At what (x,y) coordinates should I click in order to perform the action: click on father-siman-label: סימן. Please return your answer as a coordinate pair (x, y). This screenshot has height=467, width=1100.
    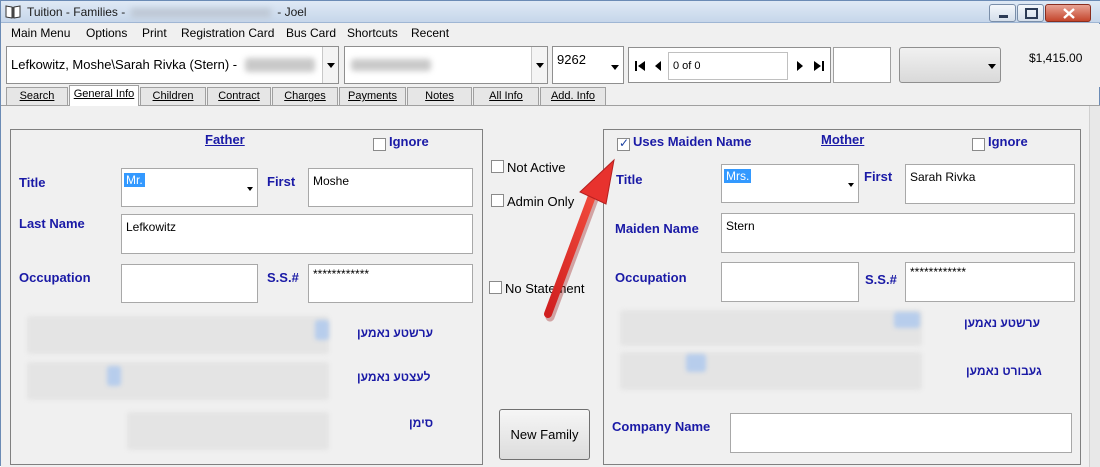
    Looking at the image, I should click on (421, 423).